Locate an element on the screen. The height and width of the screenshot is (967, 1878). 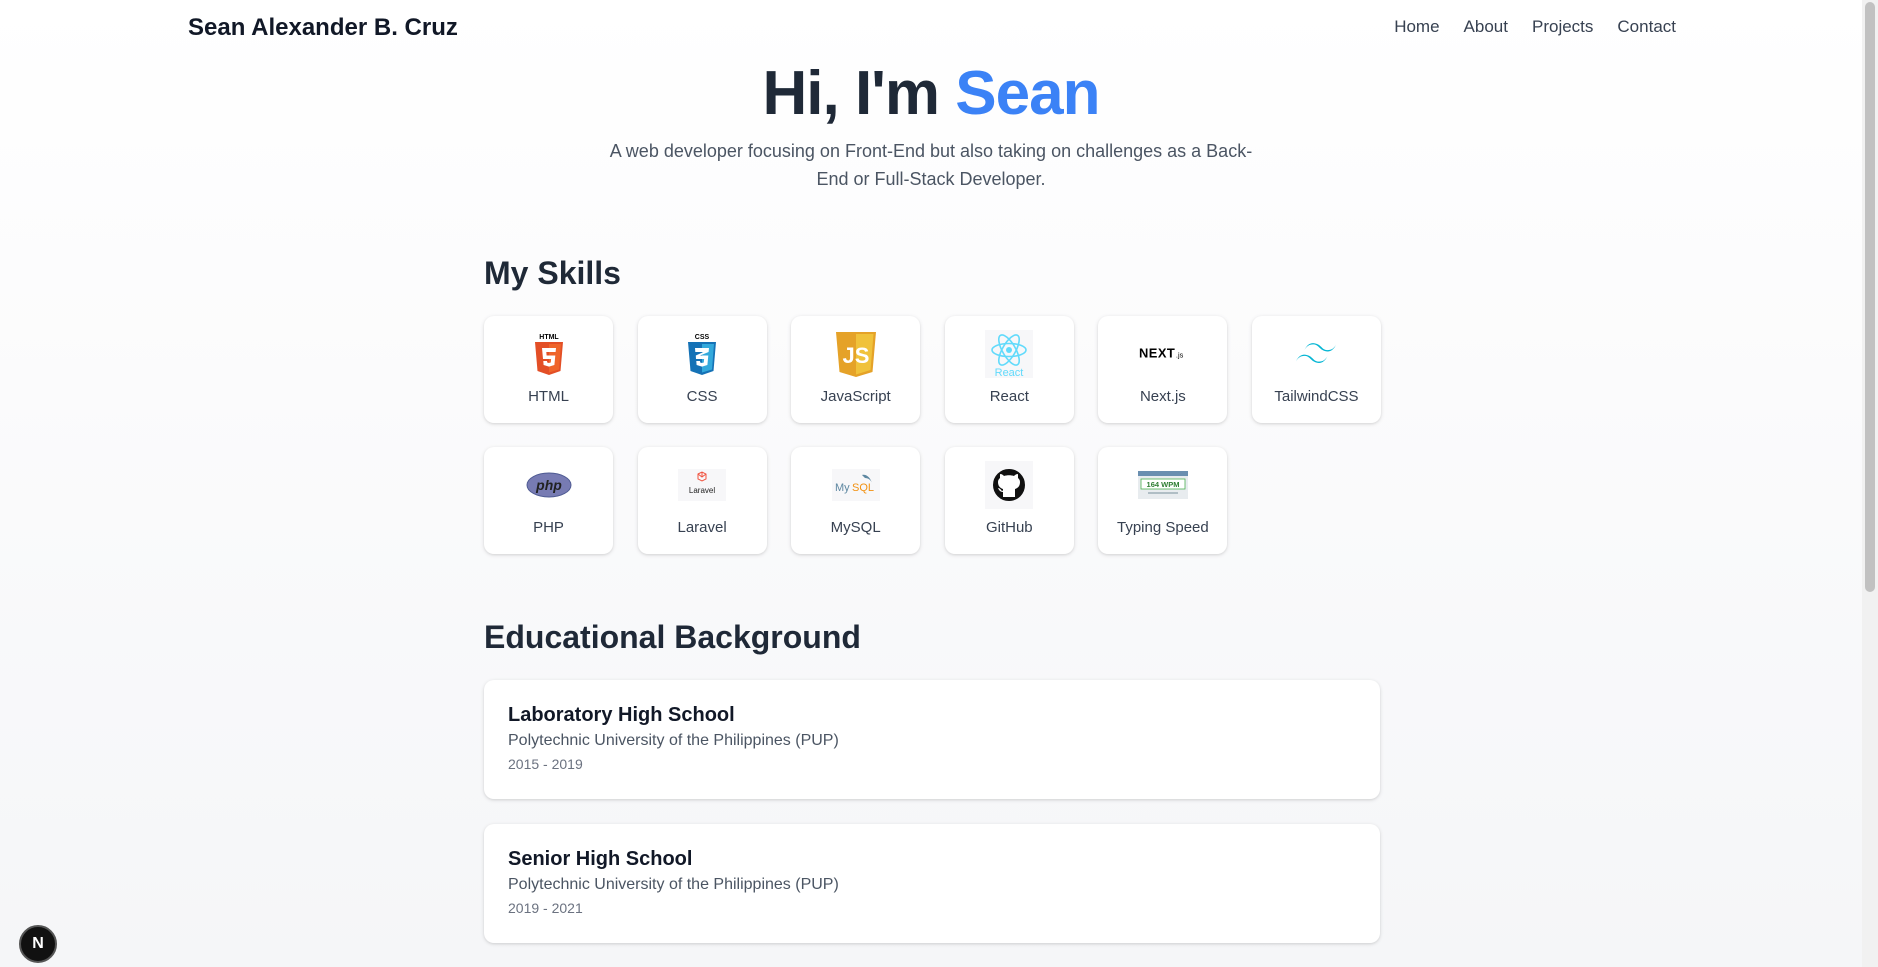
github-icon is located at coordinates (1009, 485).